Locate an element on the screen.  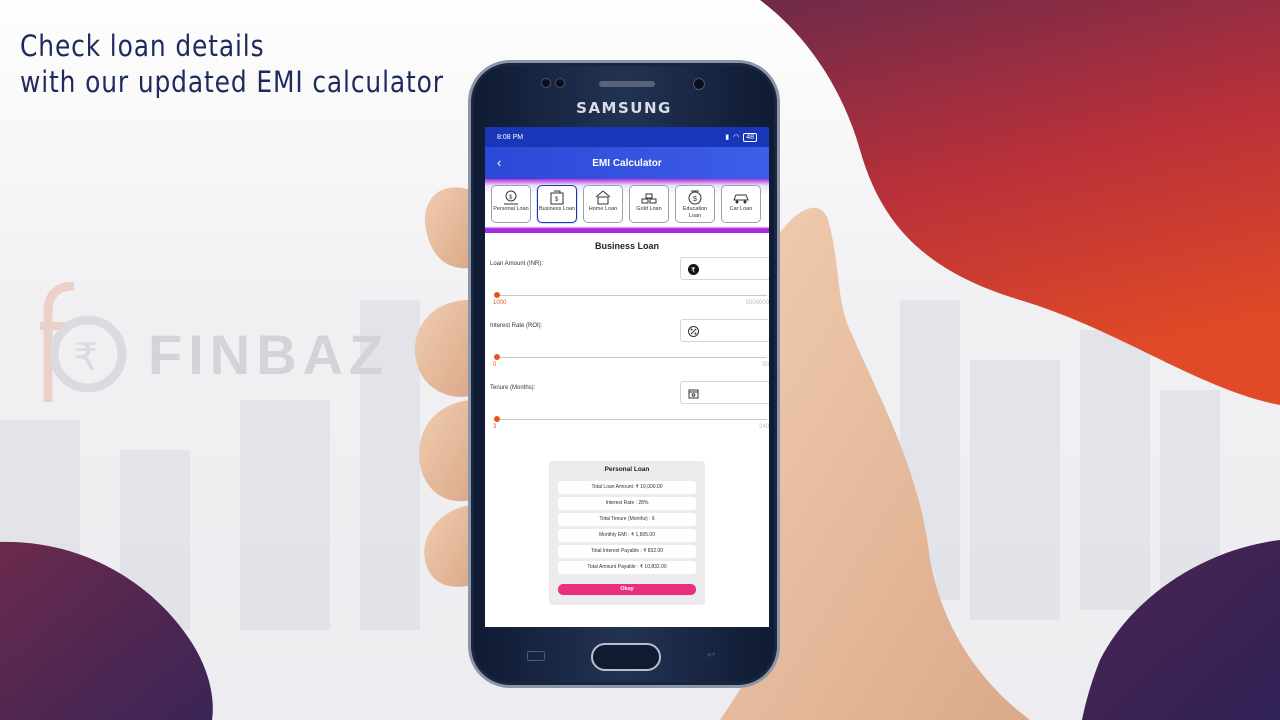
status-time: 8:08 PM is located at coordinates (510, 137).